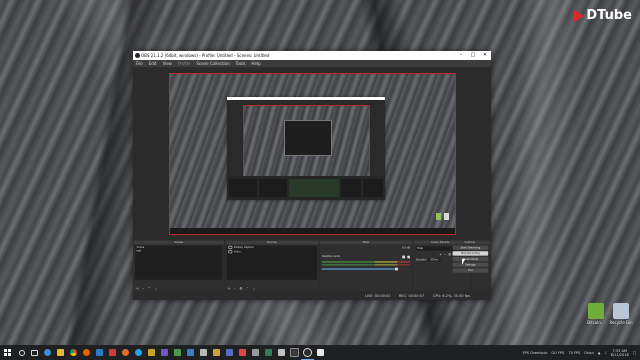 This screenshot has height=360, width=640. I want to click on notifications-icon: □, so click(634, 353).